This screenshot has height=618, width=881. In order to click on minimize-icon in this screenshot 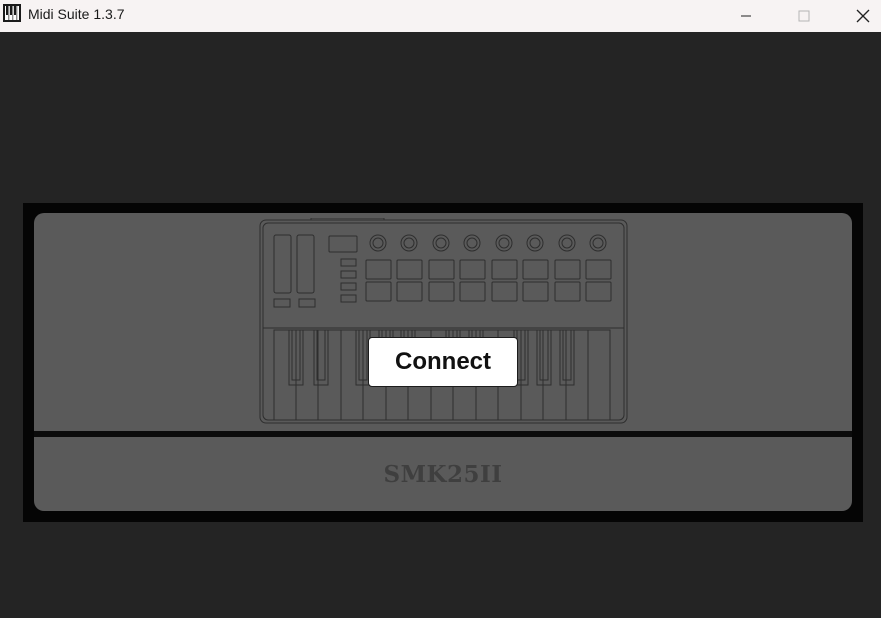, I will do `click(746, 16)`.